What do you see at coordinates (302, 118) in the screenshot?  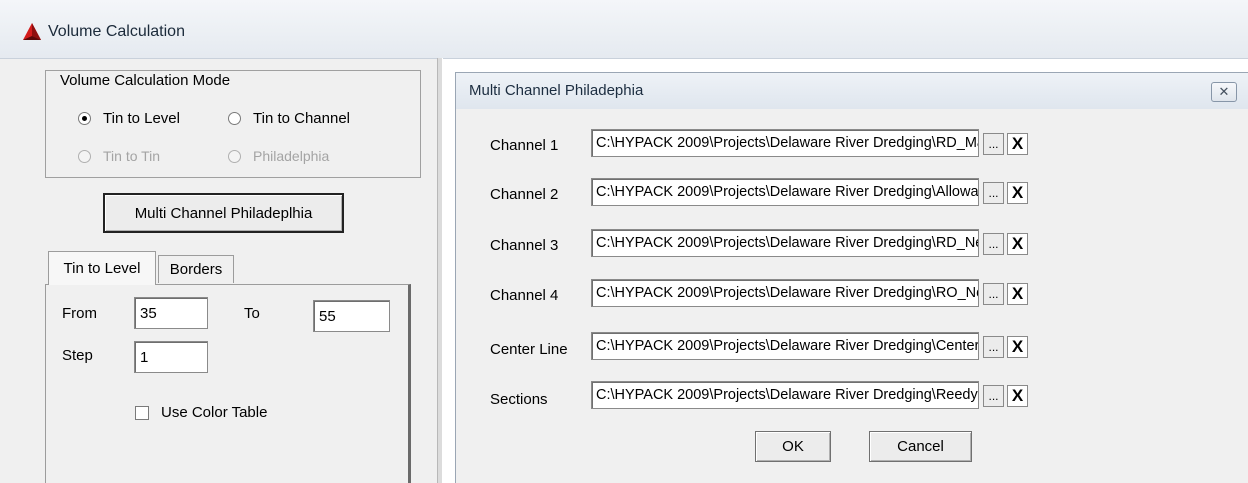 I see `radio-label: Tin to Channel` at bounding box center [302, 118].